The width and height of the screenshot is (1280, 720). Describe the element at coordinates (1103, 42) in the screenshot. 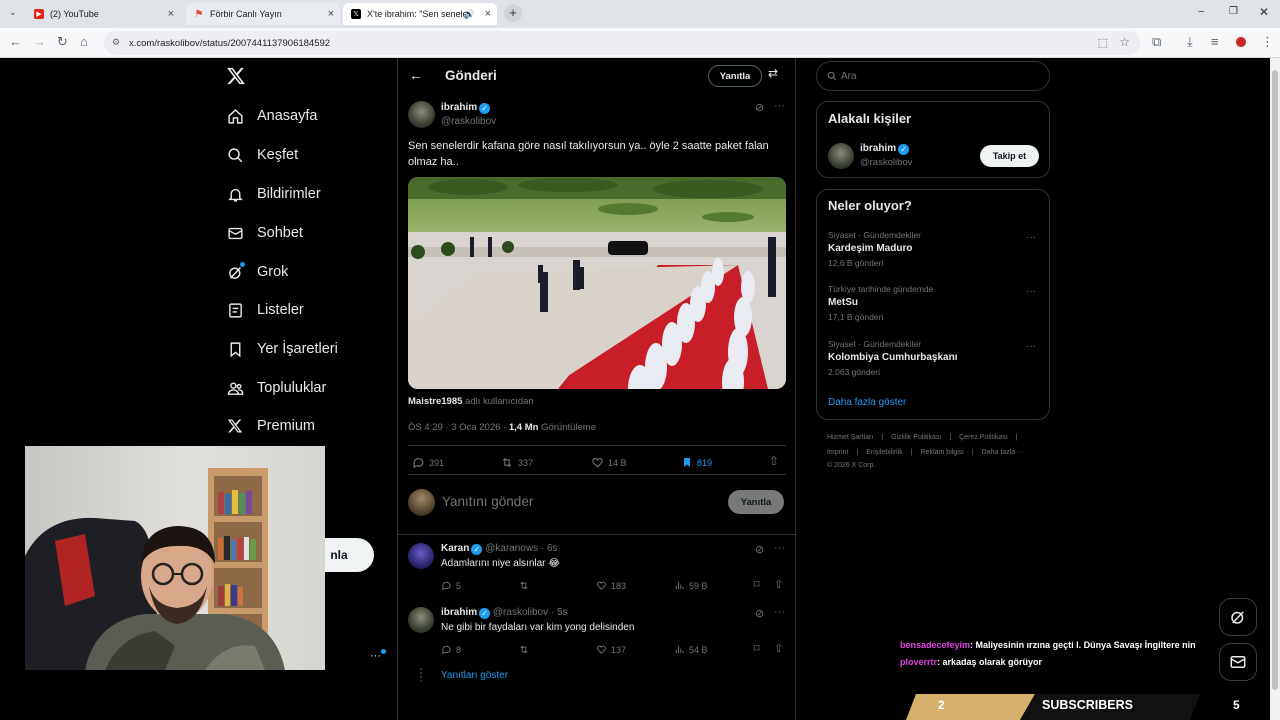

I see `install-icon: ⬚` at that location.